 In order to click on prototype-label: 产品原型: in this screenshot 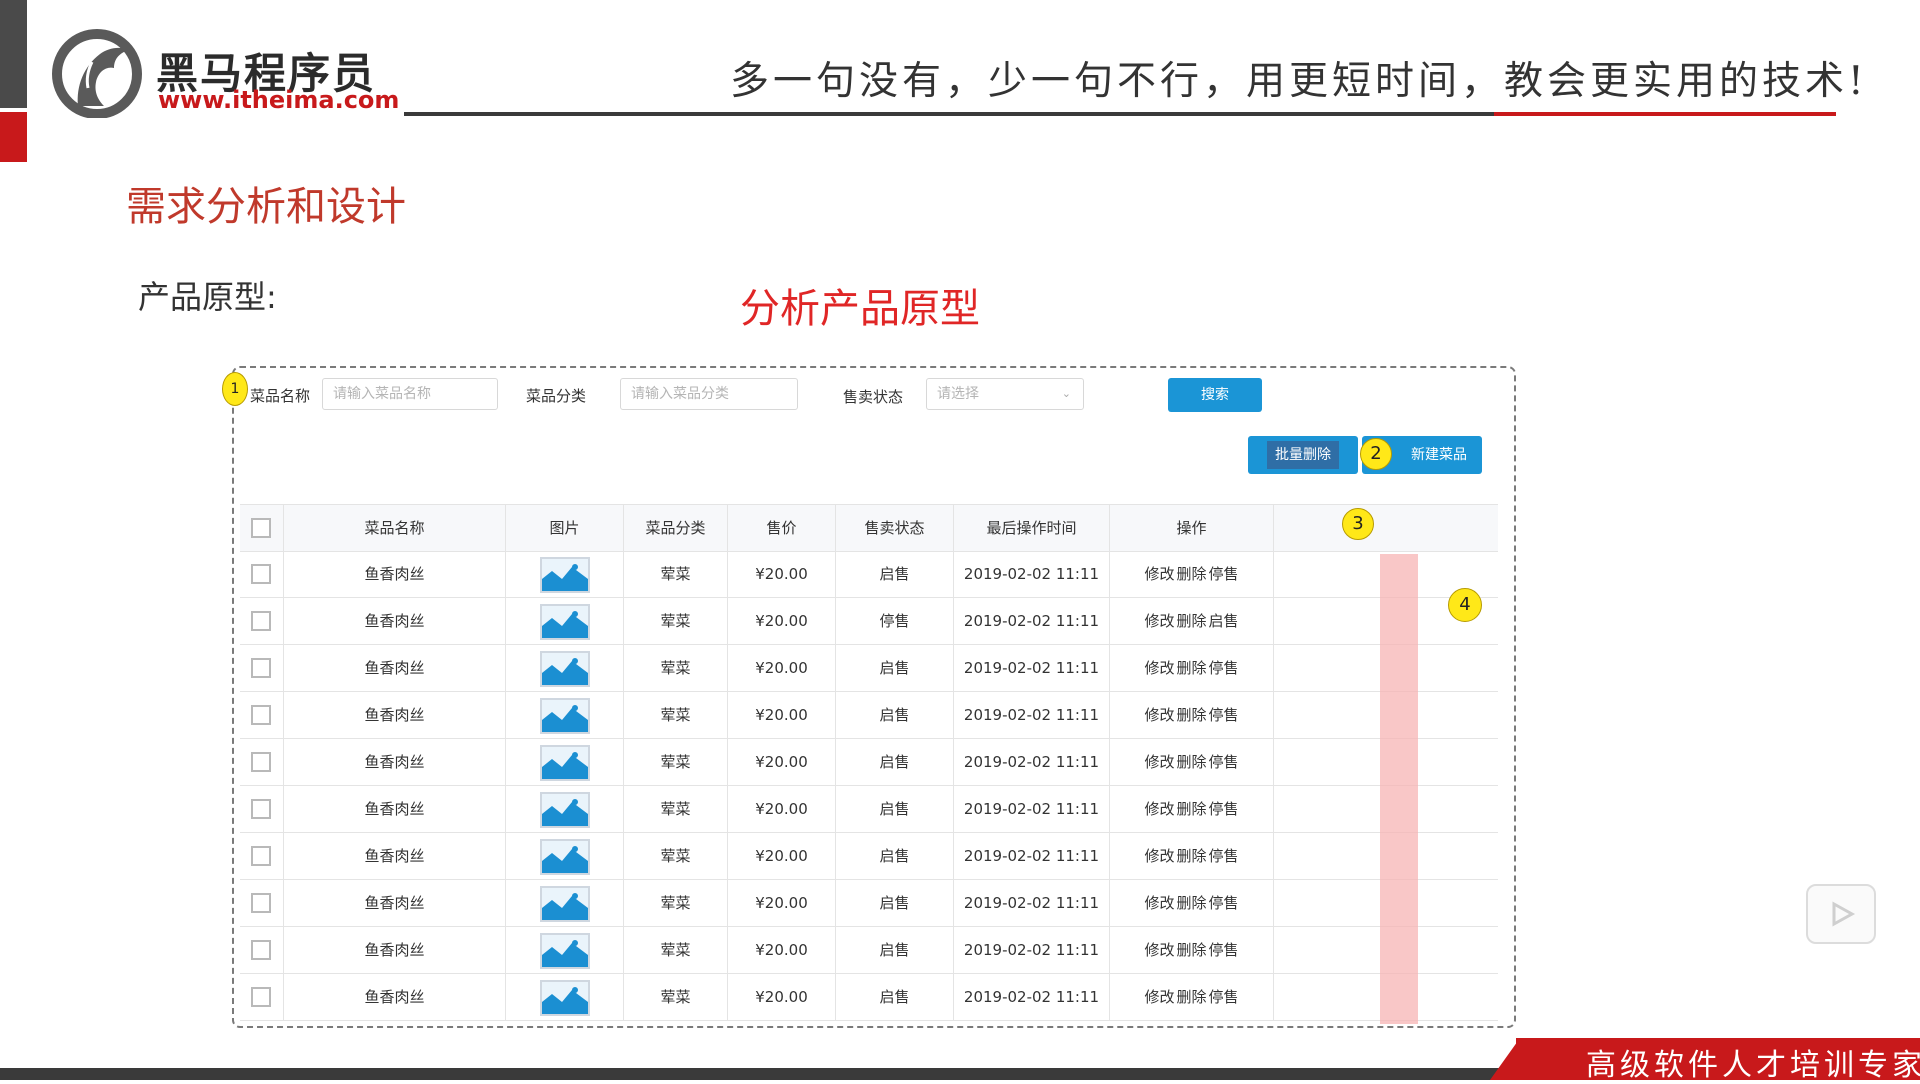, I will do `click(207, 297)`.